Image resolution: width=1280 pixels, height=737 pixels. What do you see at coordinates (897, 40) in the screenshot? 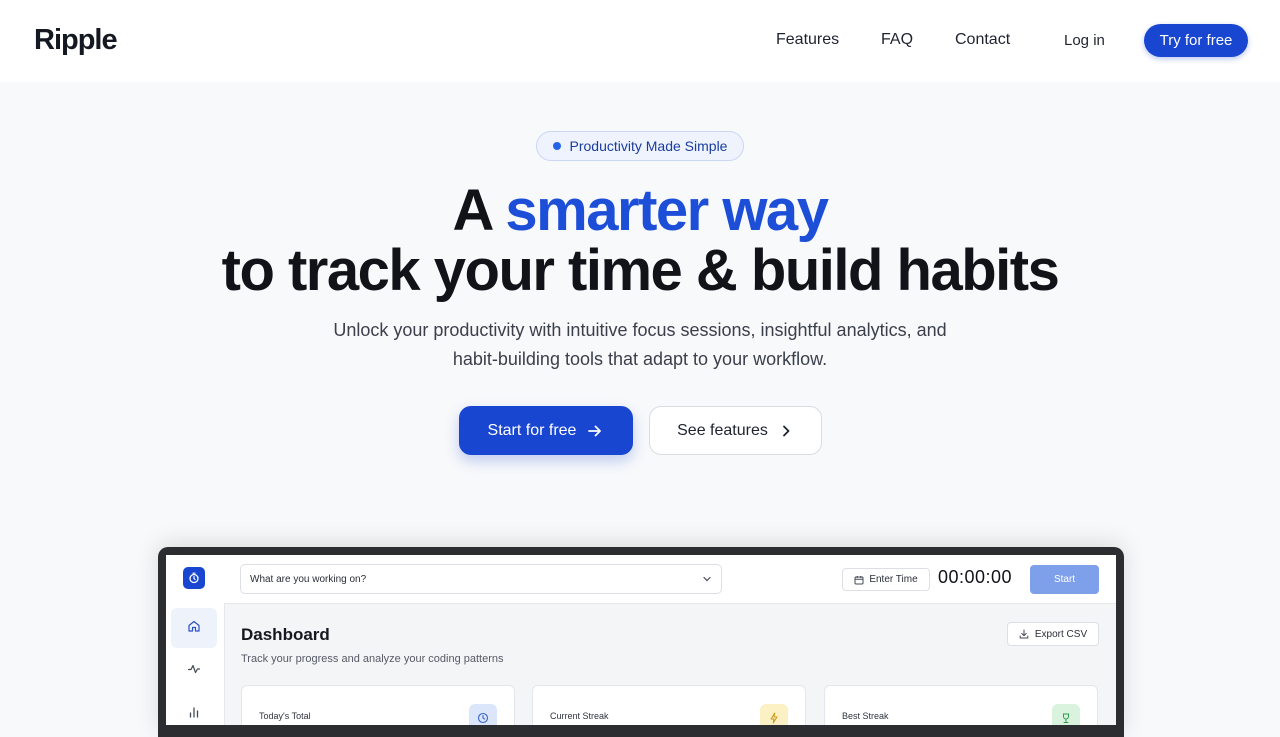
I see `nav-faq: FAQ` at bounding box center [897, 40].